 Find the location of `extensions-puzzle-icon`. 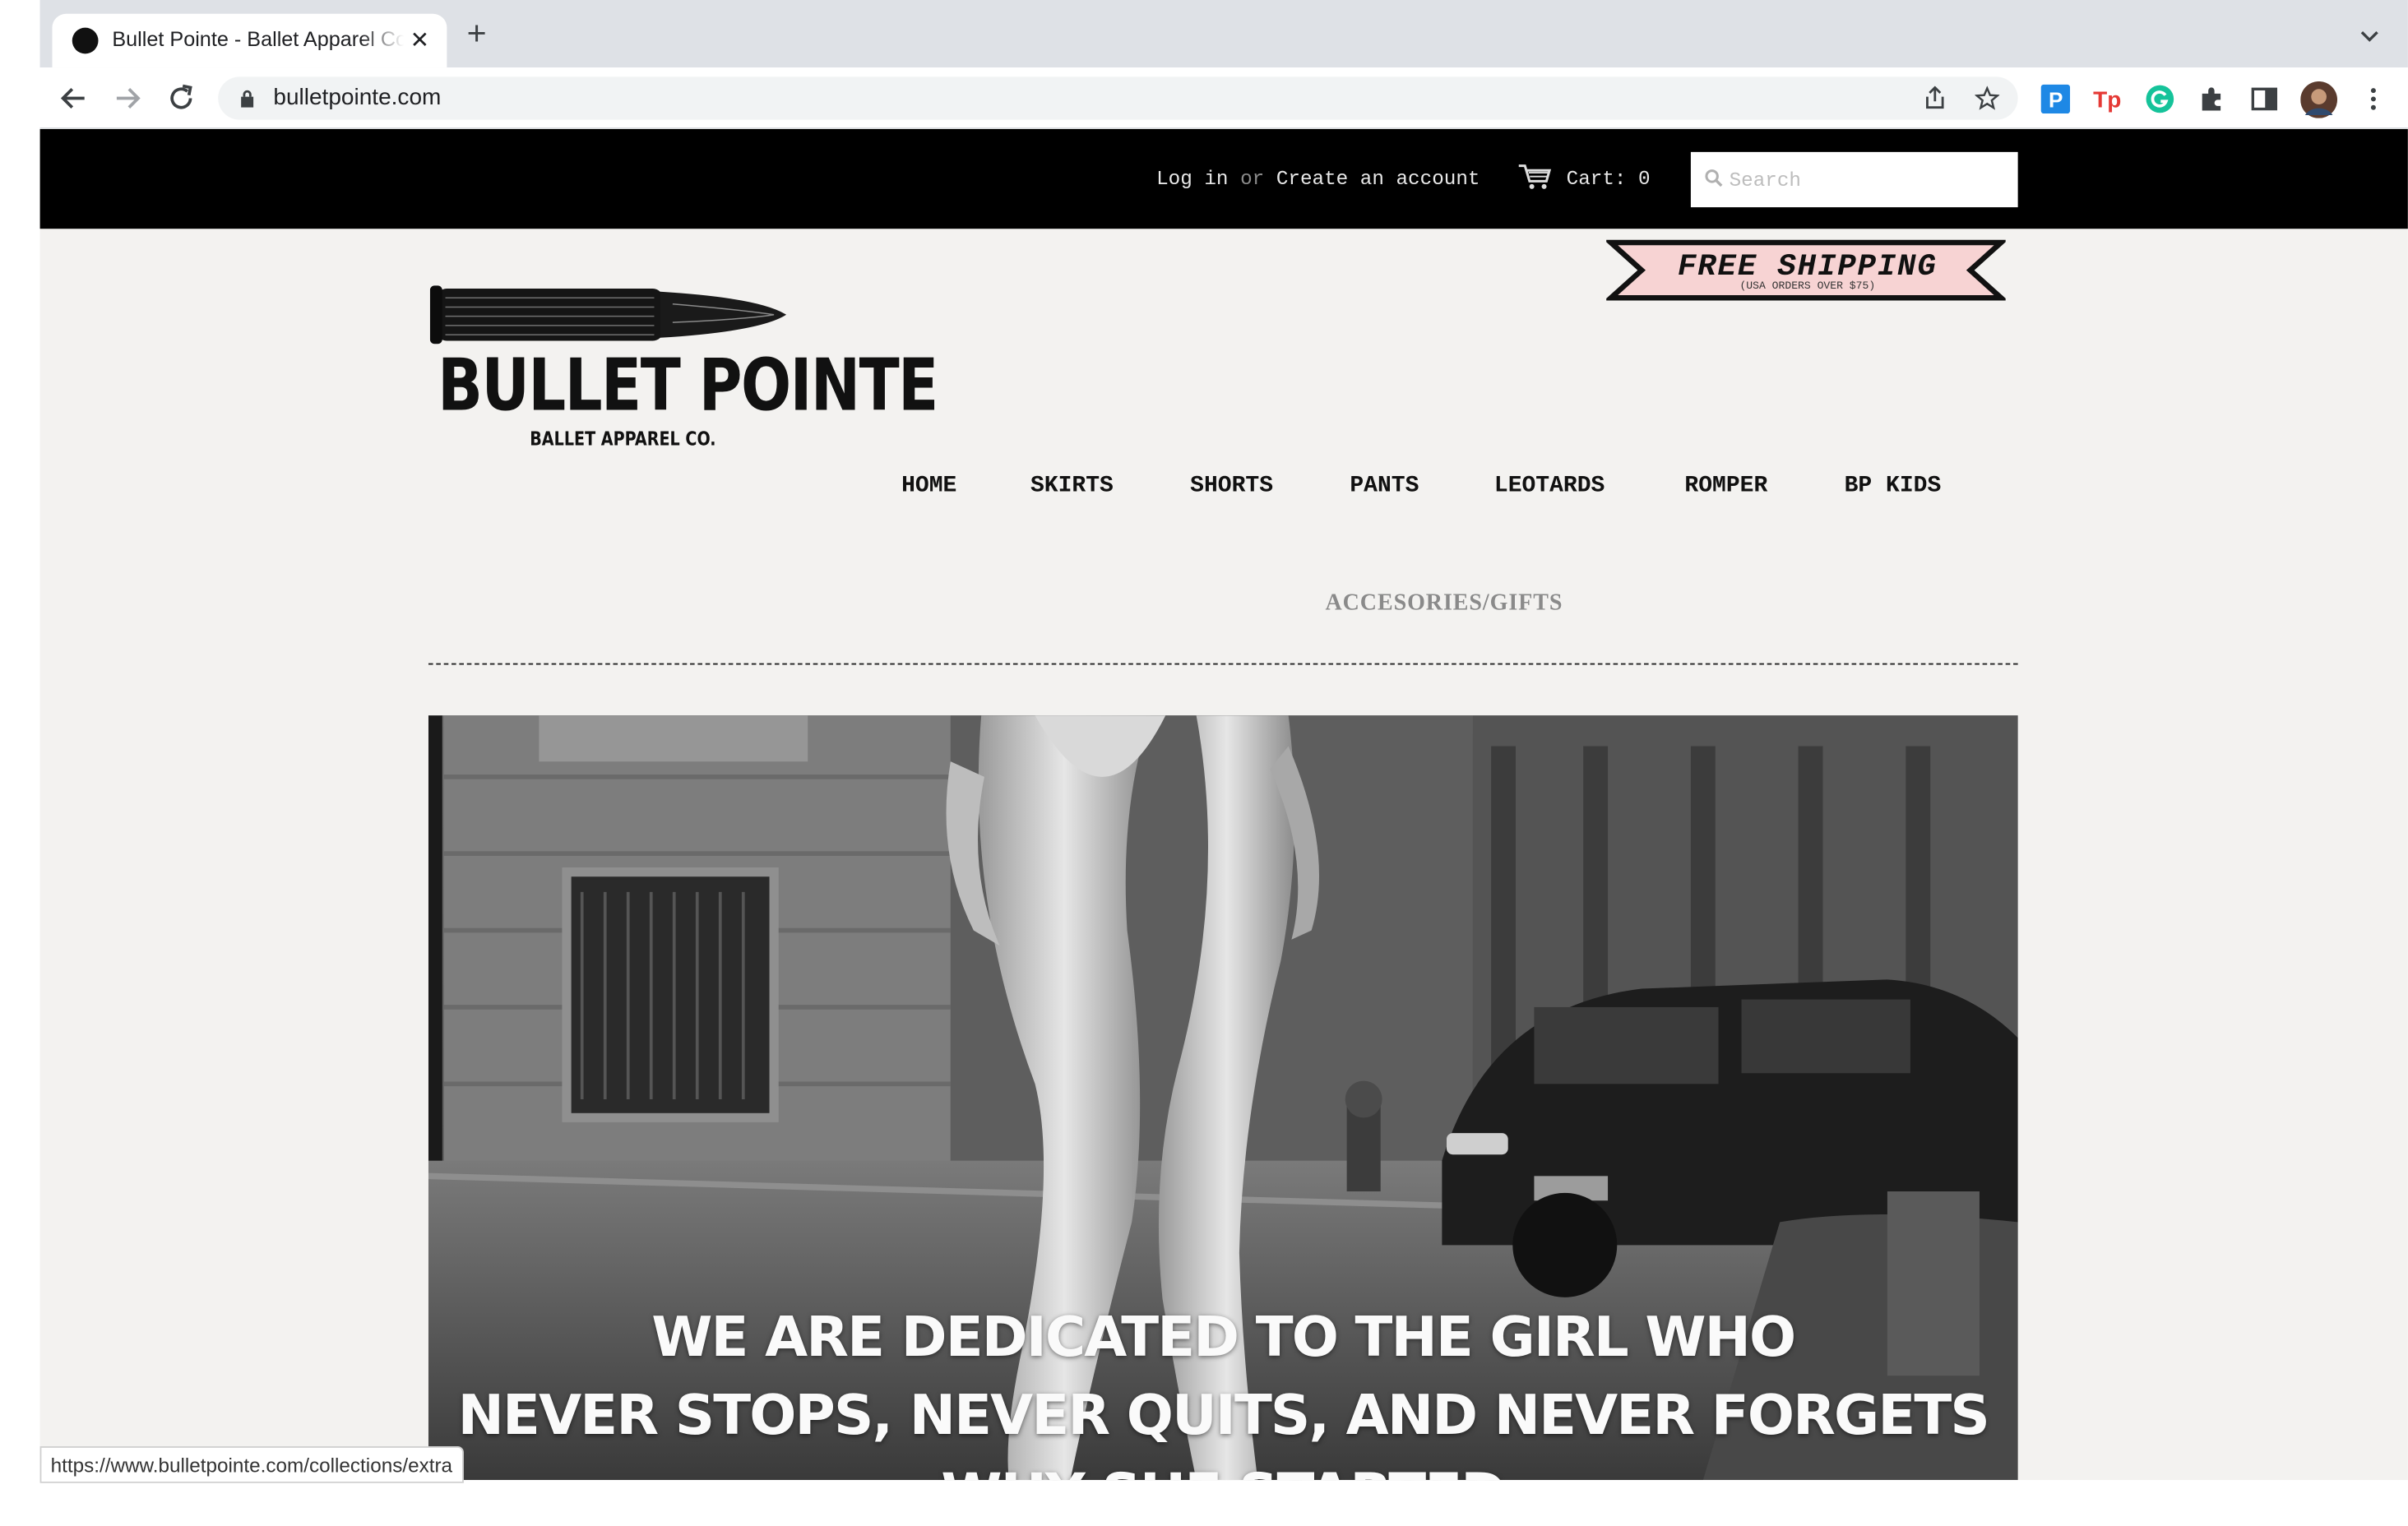

extensions-puzzle-icon is located at coordinates (2211, 99).